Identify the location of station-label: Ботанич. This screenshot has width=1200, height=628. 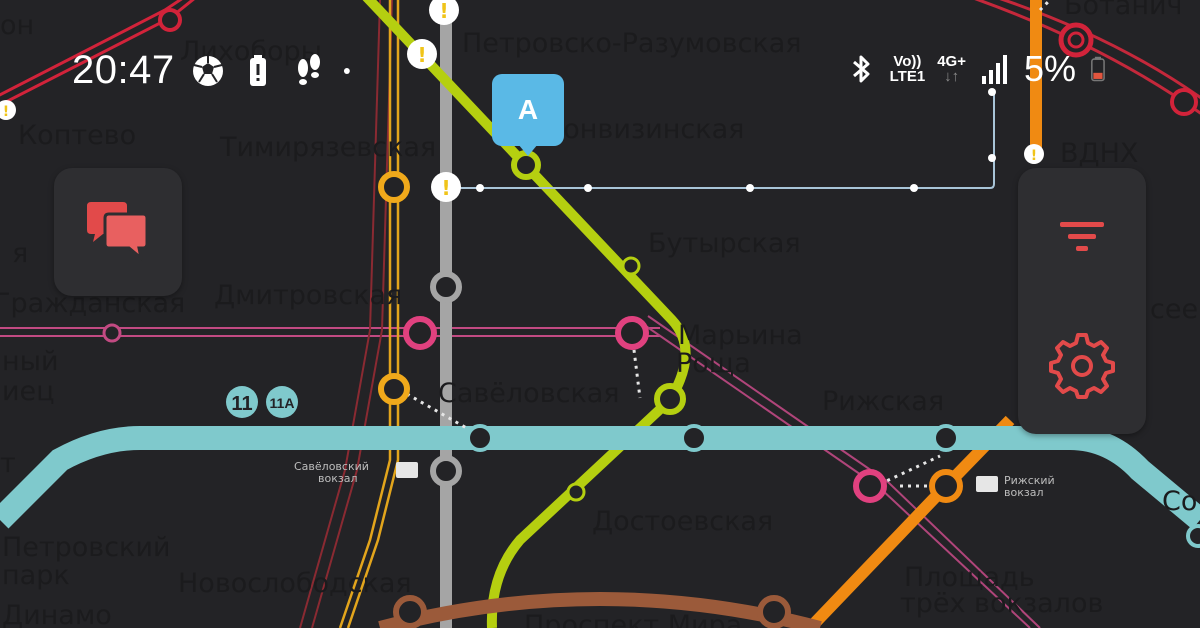
(1123, 10).